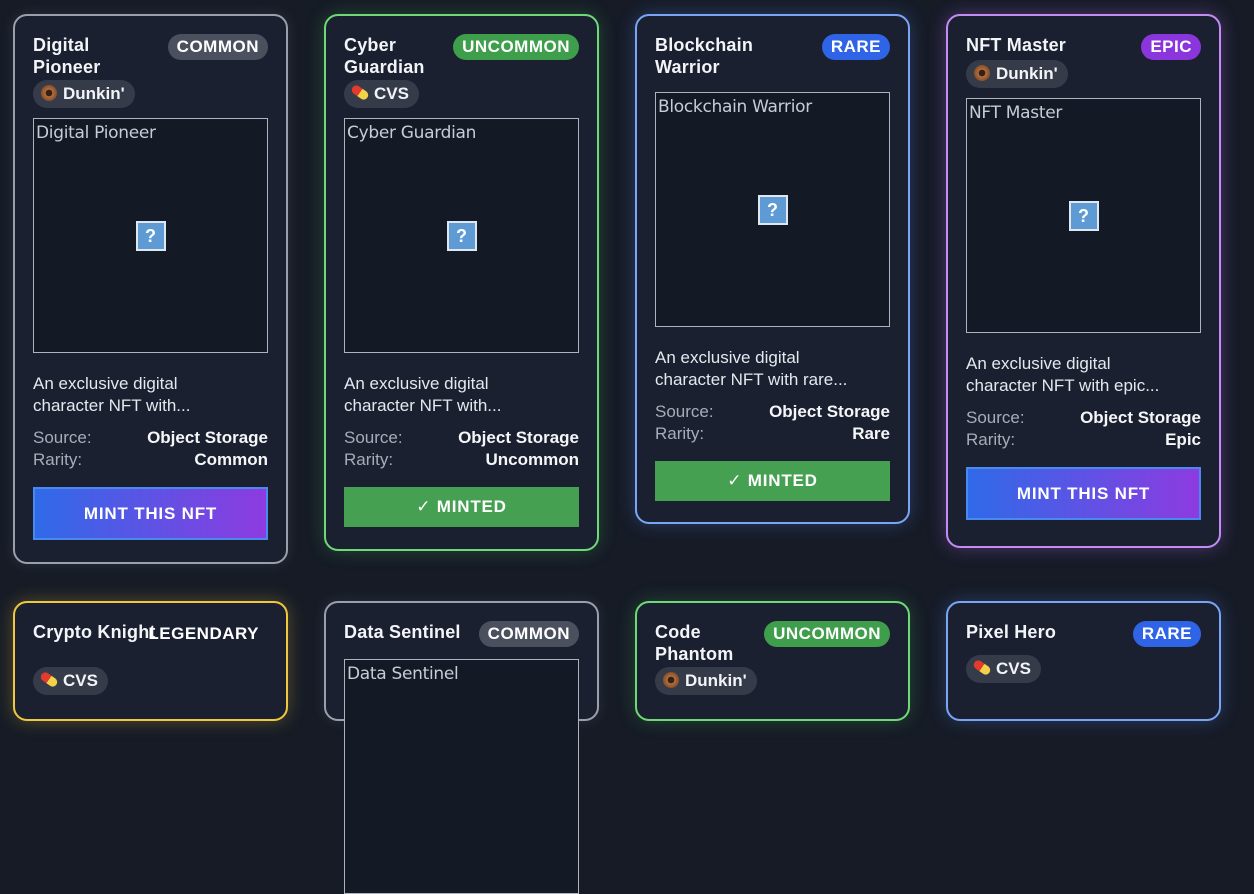 The image size is (1254, 894). I want to click on card-title: NFT Master, so click(1016, 45).